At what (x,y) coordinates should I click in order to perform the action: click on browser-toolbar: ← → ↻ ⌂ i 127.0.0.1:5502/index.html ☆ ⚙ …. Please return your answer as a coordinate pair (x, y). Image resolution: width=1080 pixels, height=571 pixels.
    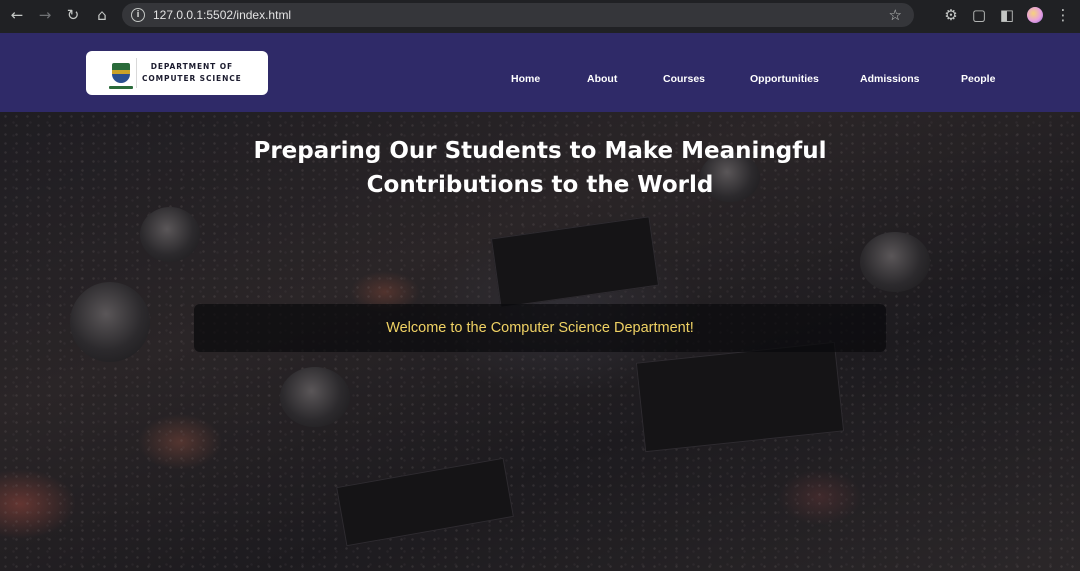
    Looking at the image, I should click on (540, 15).